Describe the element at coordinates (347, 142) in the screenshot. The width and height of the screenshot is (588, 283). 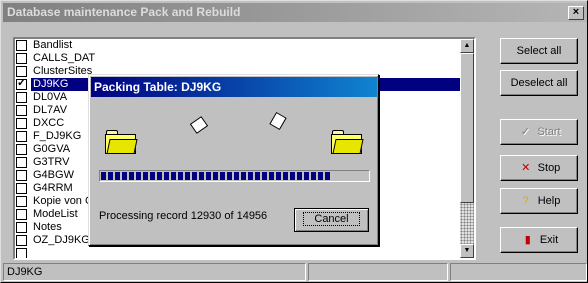
I see `target-folder-icon` at that location.